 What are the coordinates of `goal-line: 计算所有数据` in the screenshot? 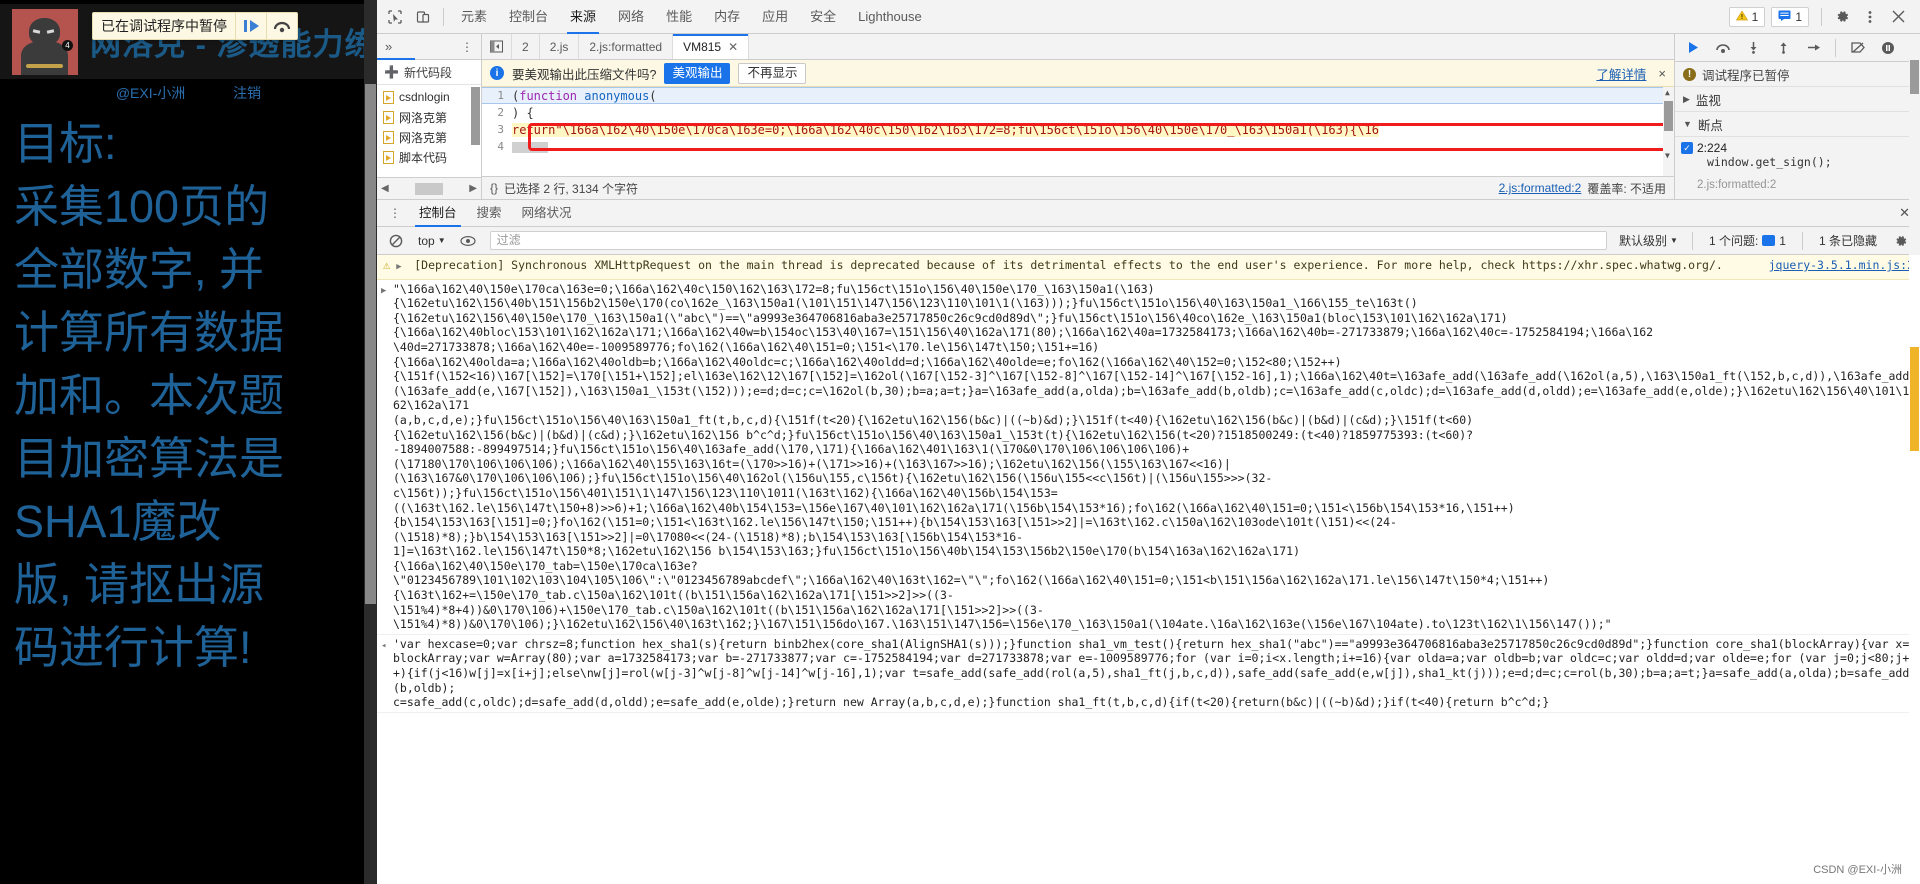 It's located at (149, 332).